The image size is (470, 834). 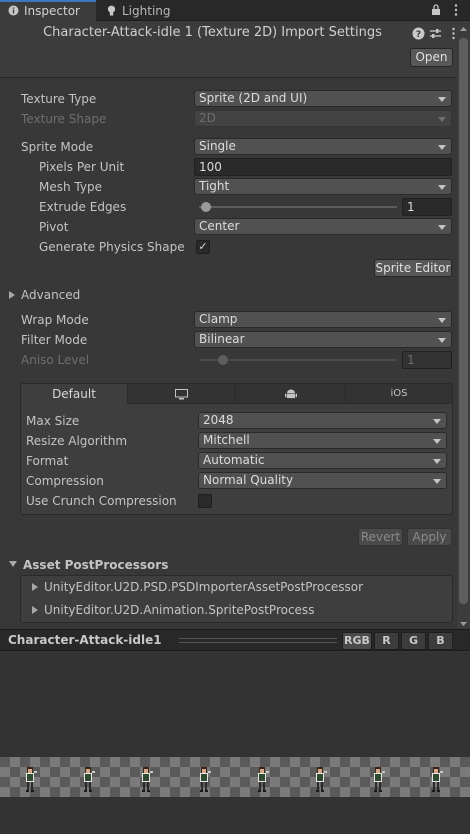 What do you see at coordinates (323, 226) in the screenshot?
I see `pivot-dropdown: Center` at bounding box center [323, 226].